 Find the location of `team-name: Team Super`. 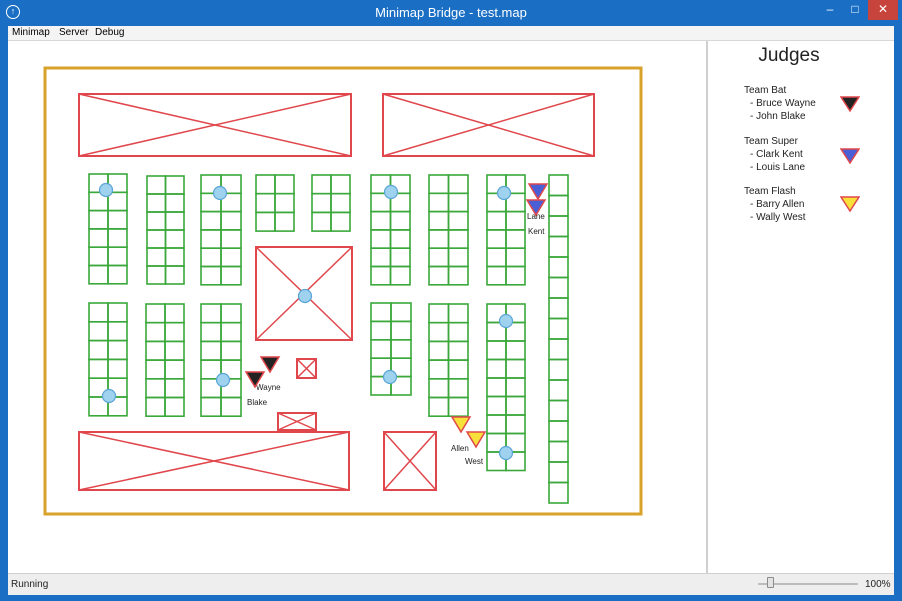

team-name: Team Super is located at coordinates (771, 141).